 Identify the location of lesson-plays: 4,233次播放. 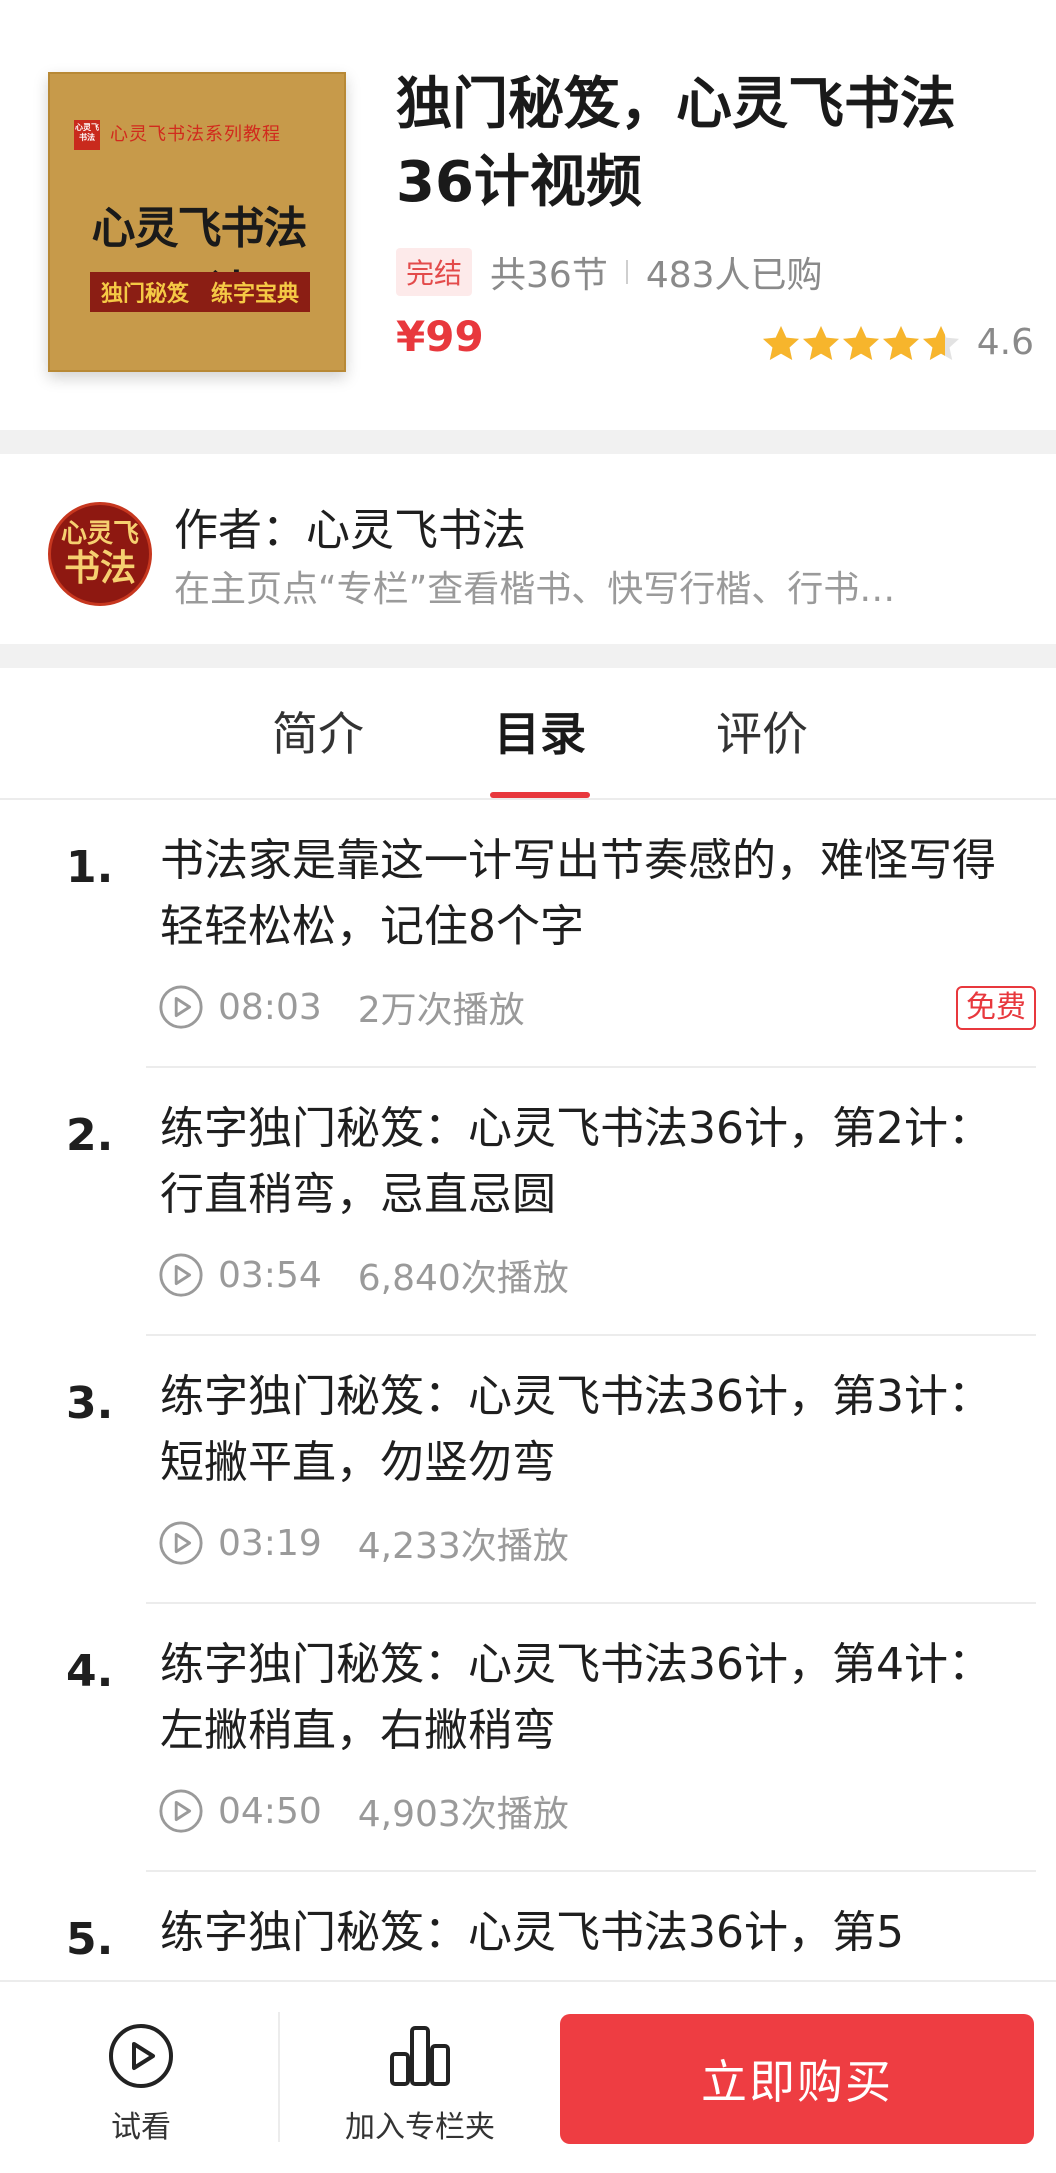
(463, 1546).